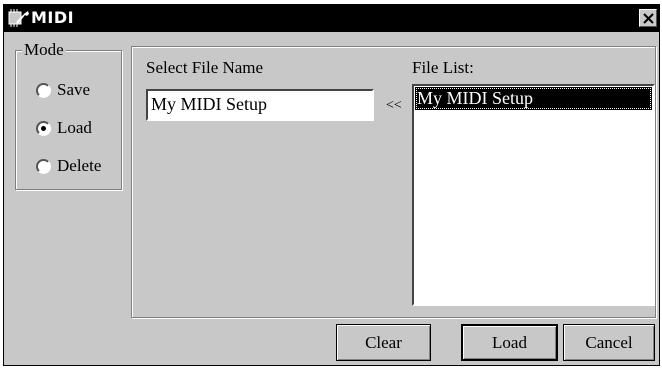 This screenshot has height=368, width=662. I want to click on cancel-button: Cancel, so click(609, 342).